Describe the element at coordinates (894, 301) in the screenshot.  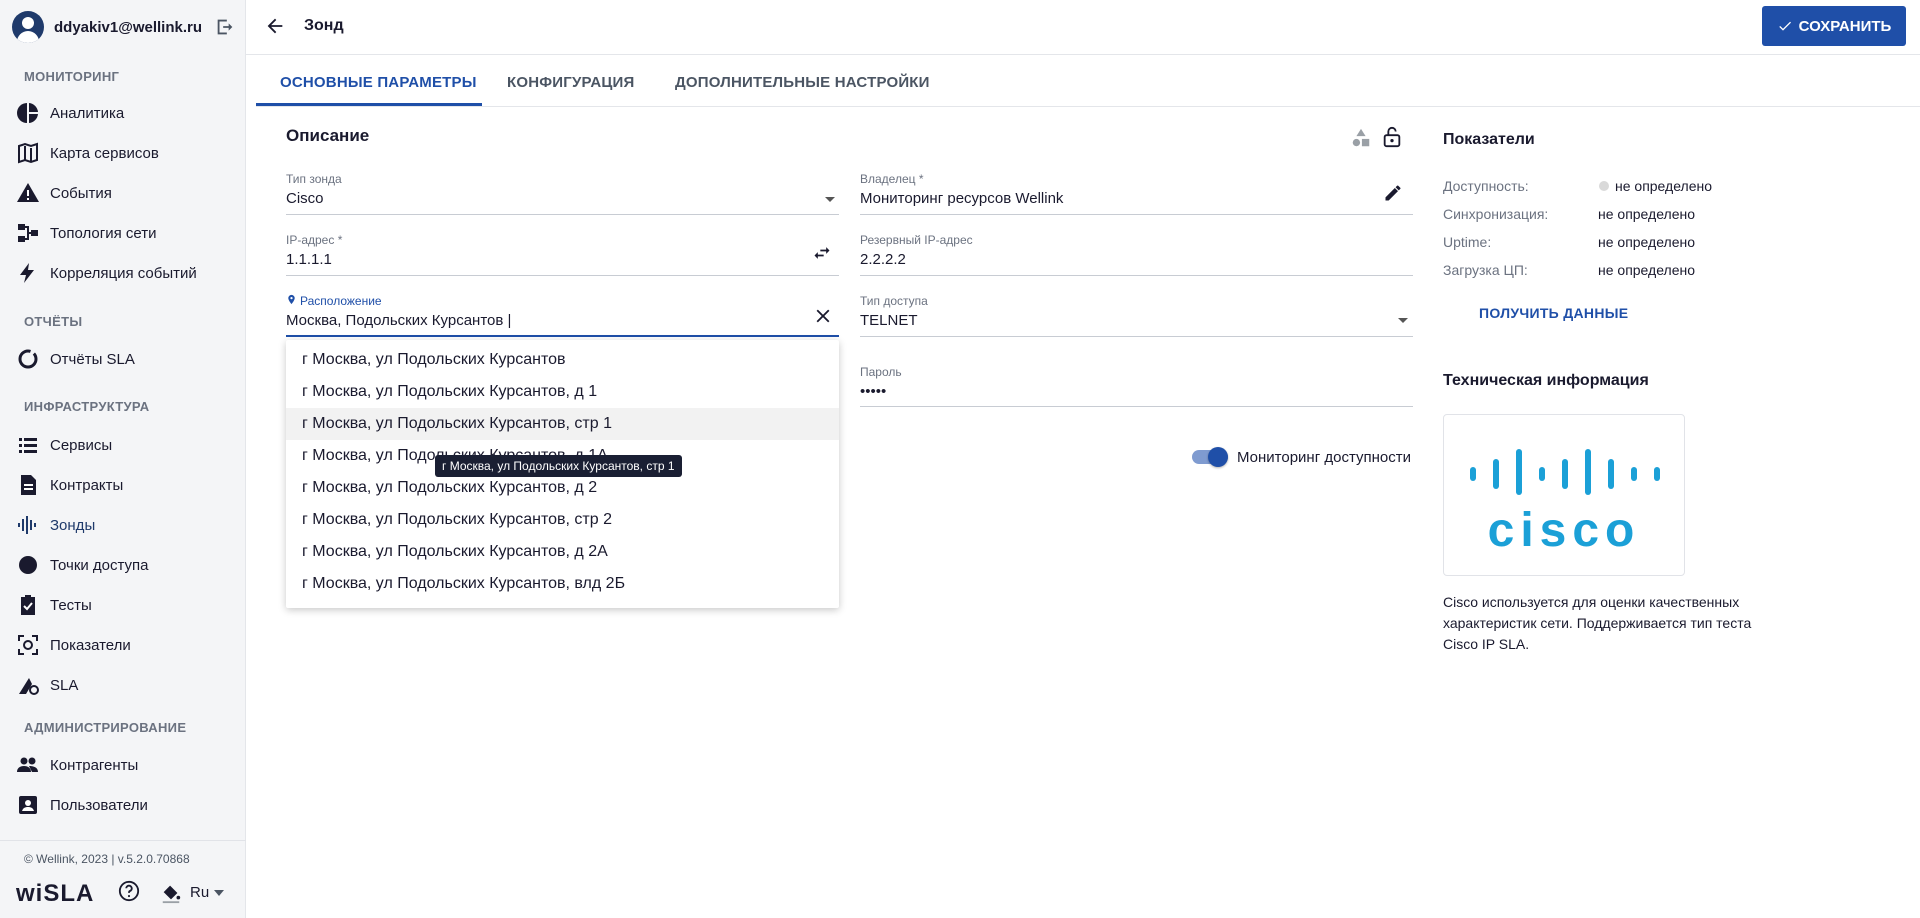
I see `access-type-label: Тип доступа` at that location.